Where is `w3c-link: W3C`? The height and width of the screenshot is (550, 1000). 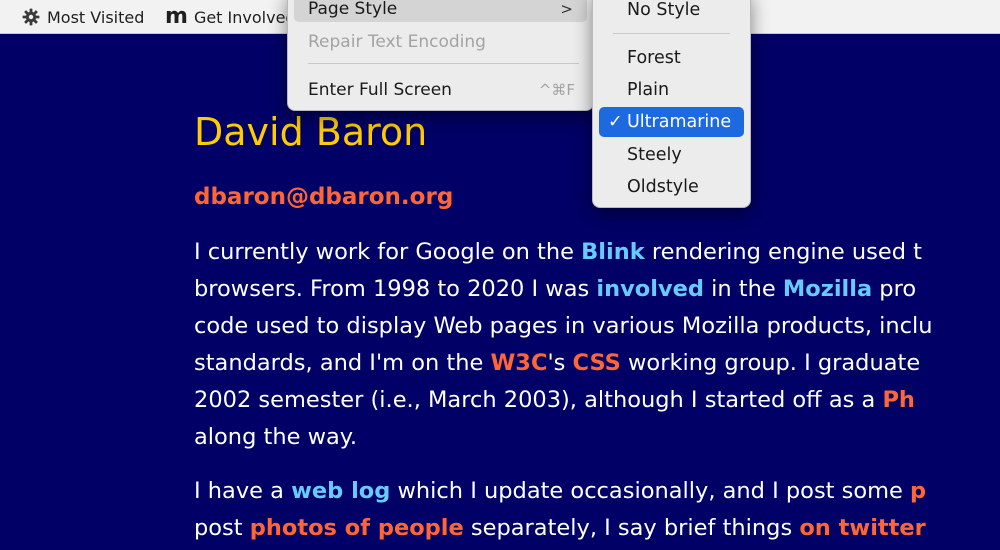
w3c-link: W3C is located at coordinates (518, 363).